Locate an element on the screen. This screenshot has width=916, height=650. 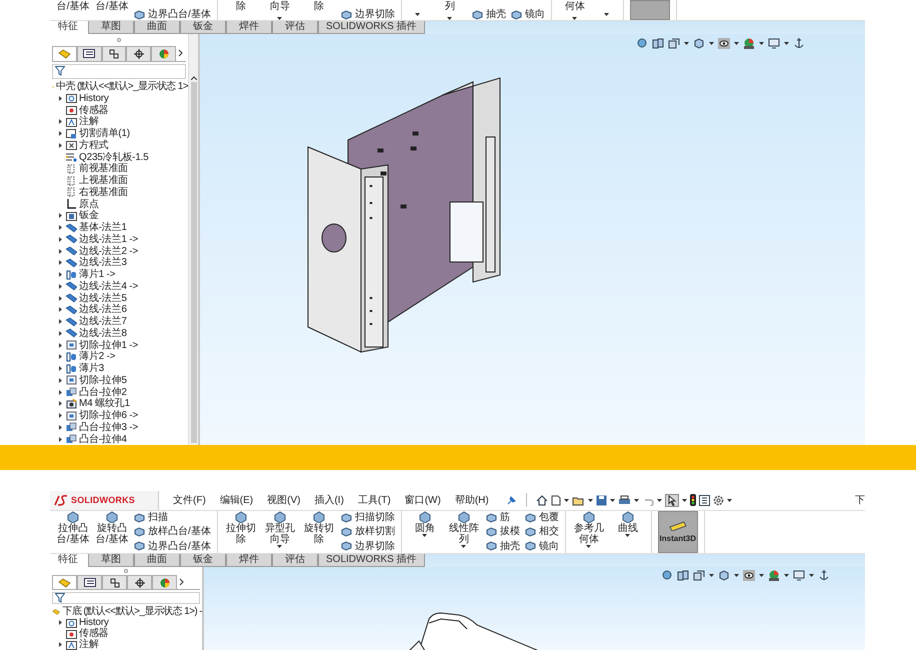
toolbar-button: 放样切割 is located at coordinates (367, 532).